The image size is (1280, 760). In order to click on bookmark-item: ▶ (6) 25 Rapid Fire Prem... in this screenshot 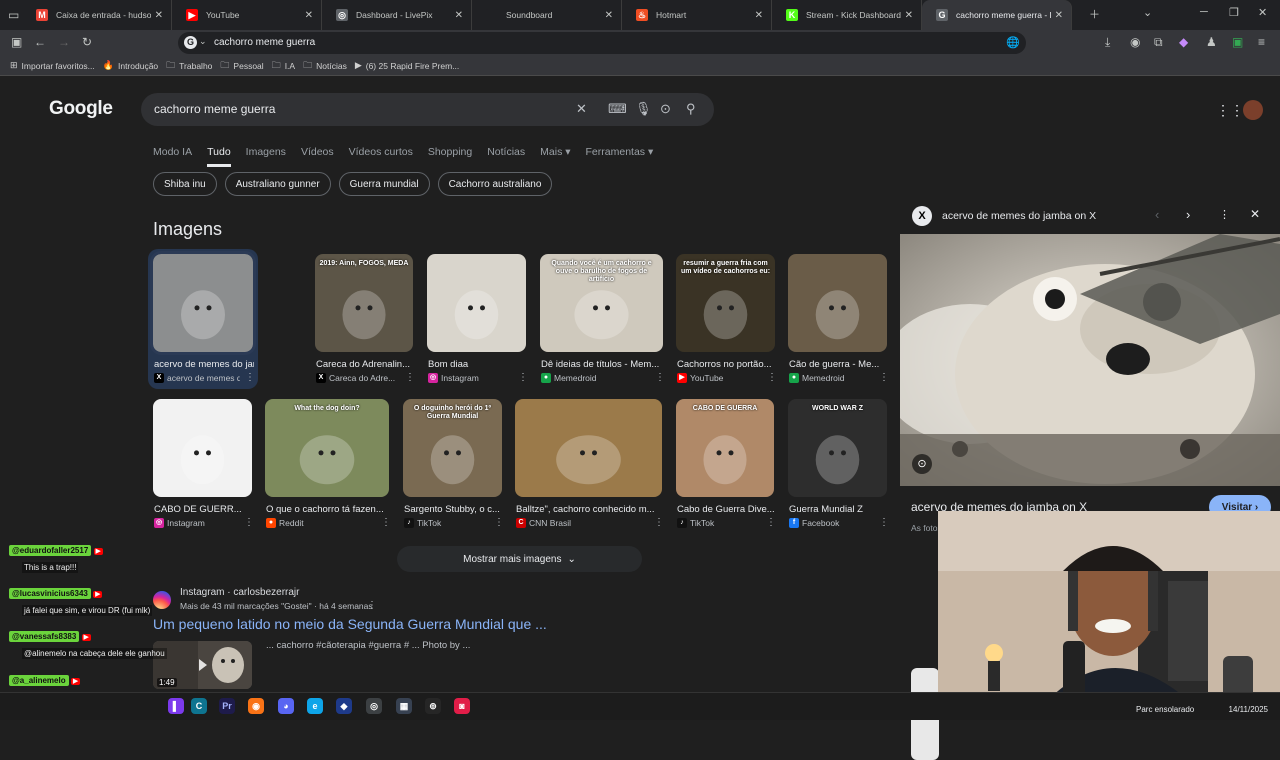, I will do `click(407, 65)`.